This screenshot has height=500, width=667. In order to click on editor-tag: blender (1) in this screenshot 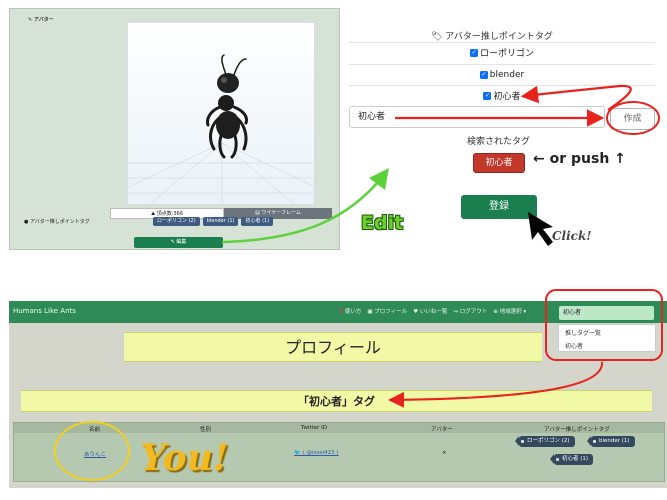, I will do `click(220, 221)`.